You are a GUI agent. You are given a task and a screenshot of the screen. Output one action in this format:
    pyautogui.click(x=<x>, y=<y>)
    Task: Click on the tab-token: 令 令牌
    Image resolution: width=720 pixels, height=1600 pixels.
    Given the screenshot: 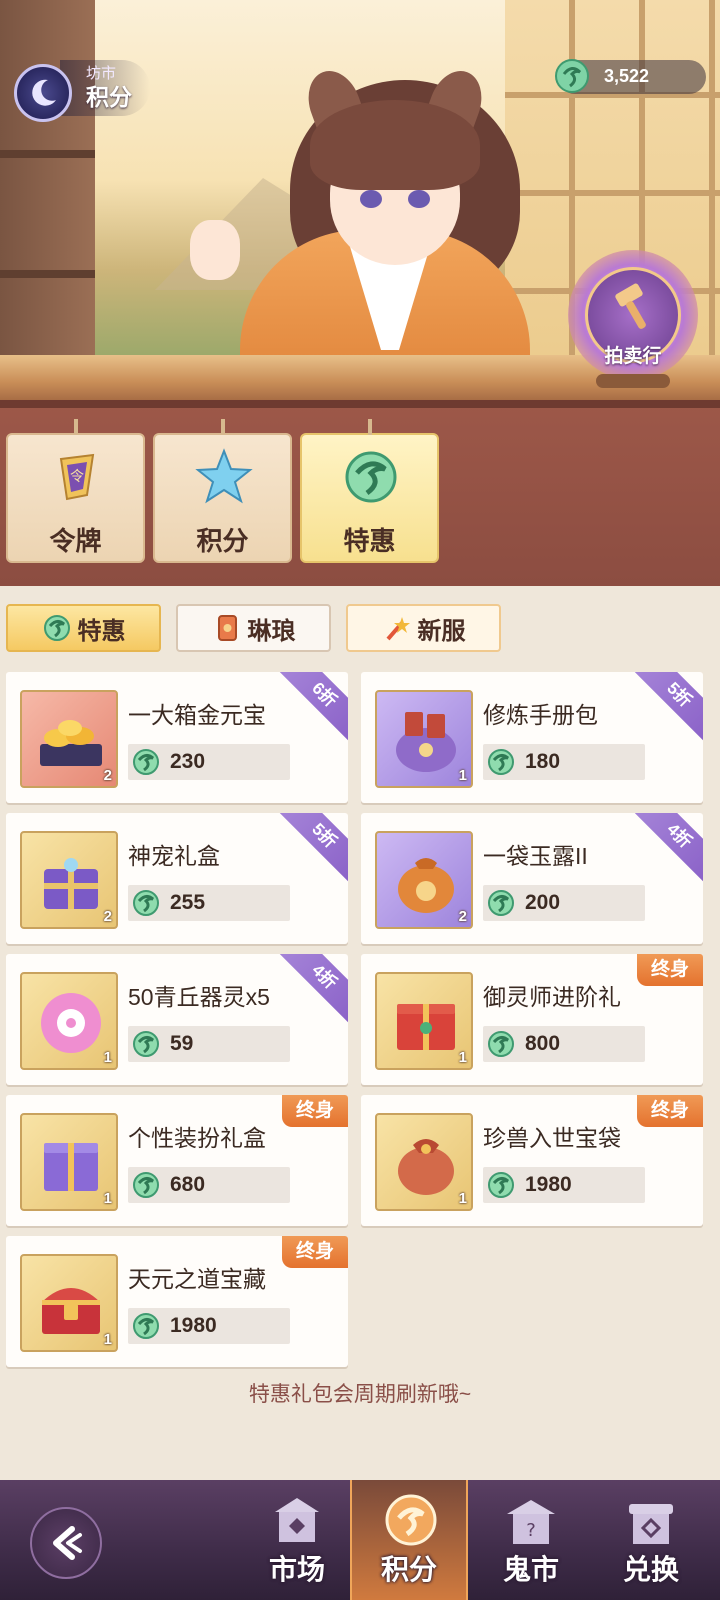 What is the action you would take?
    pyautogui.click(x=75, y=491)
    